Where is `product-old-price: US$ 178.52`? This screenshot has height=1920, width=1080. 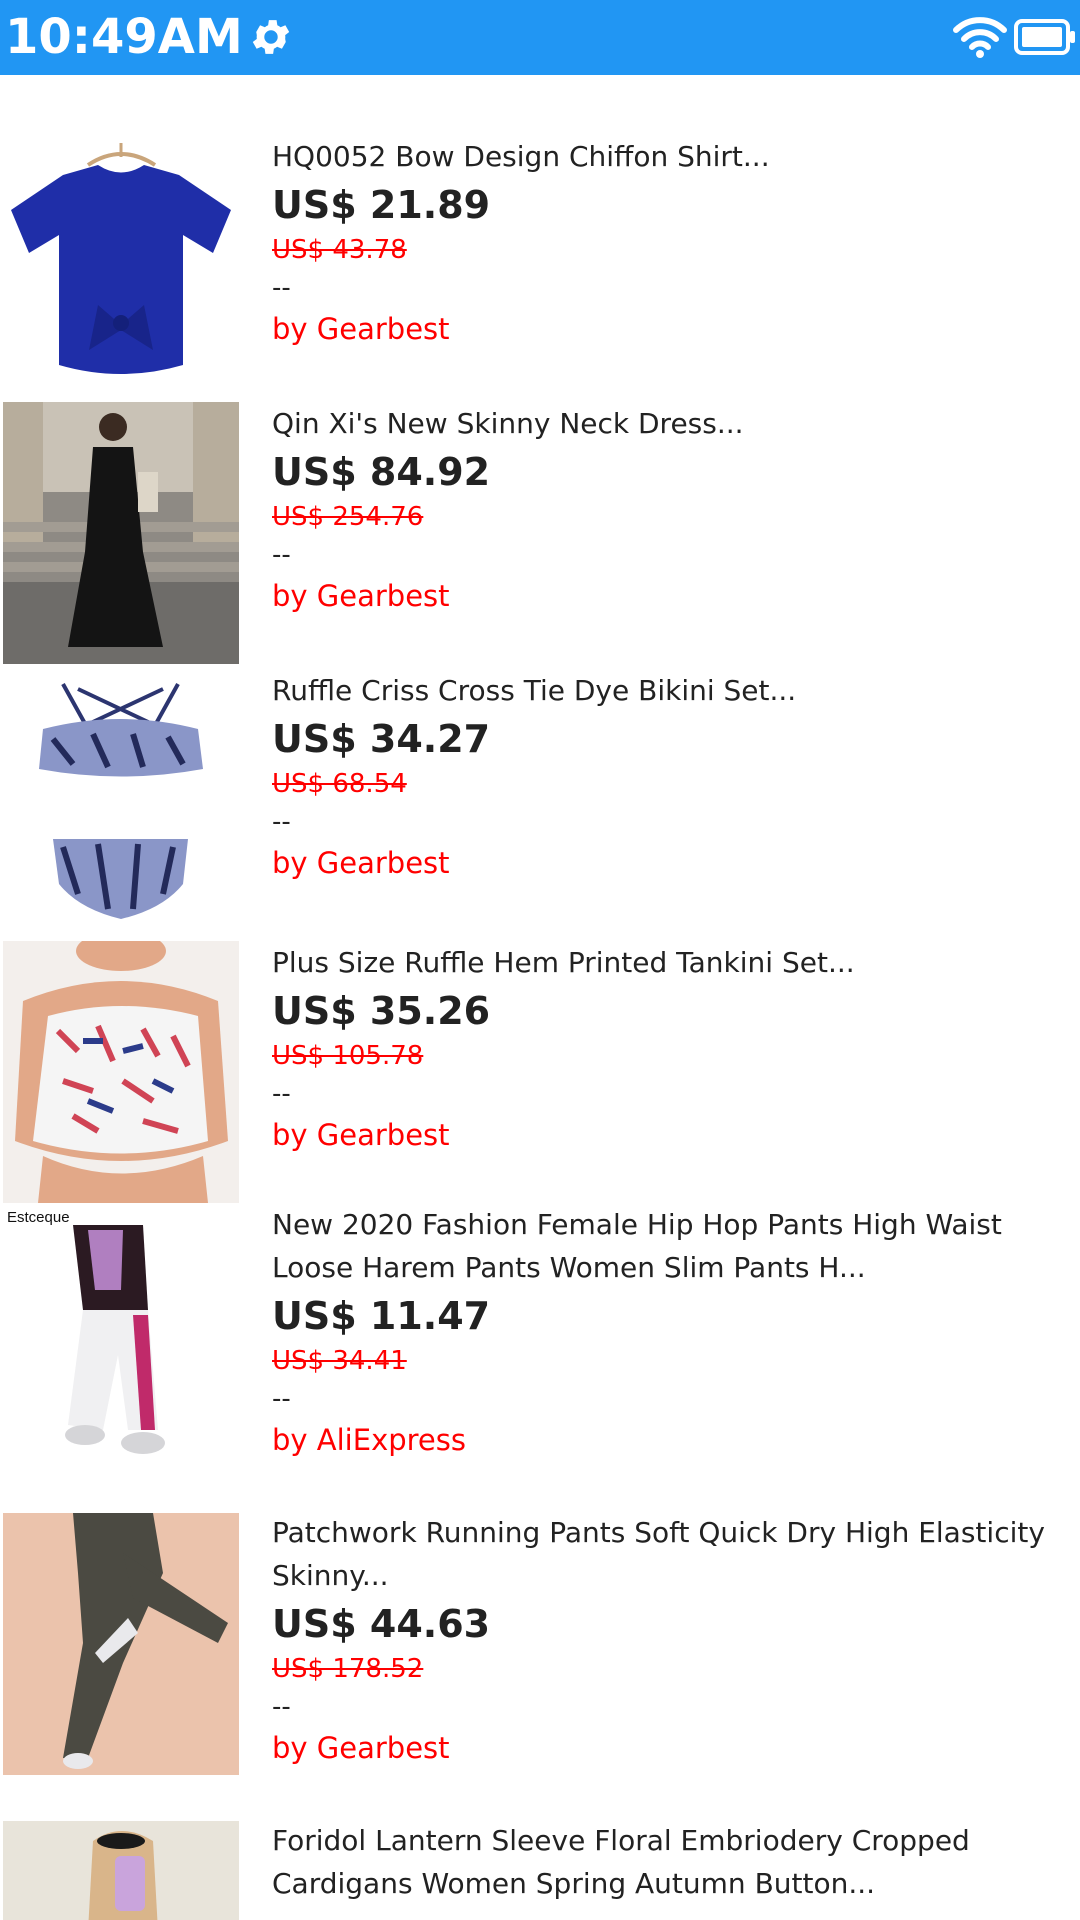
product-old-price: US$ 178.52 is located at coordinates (348, 1669).